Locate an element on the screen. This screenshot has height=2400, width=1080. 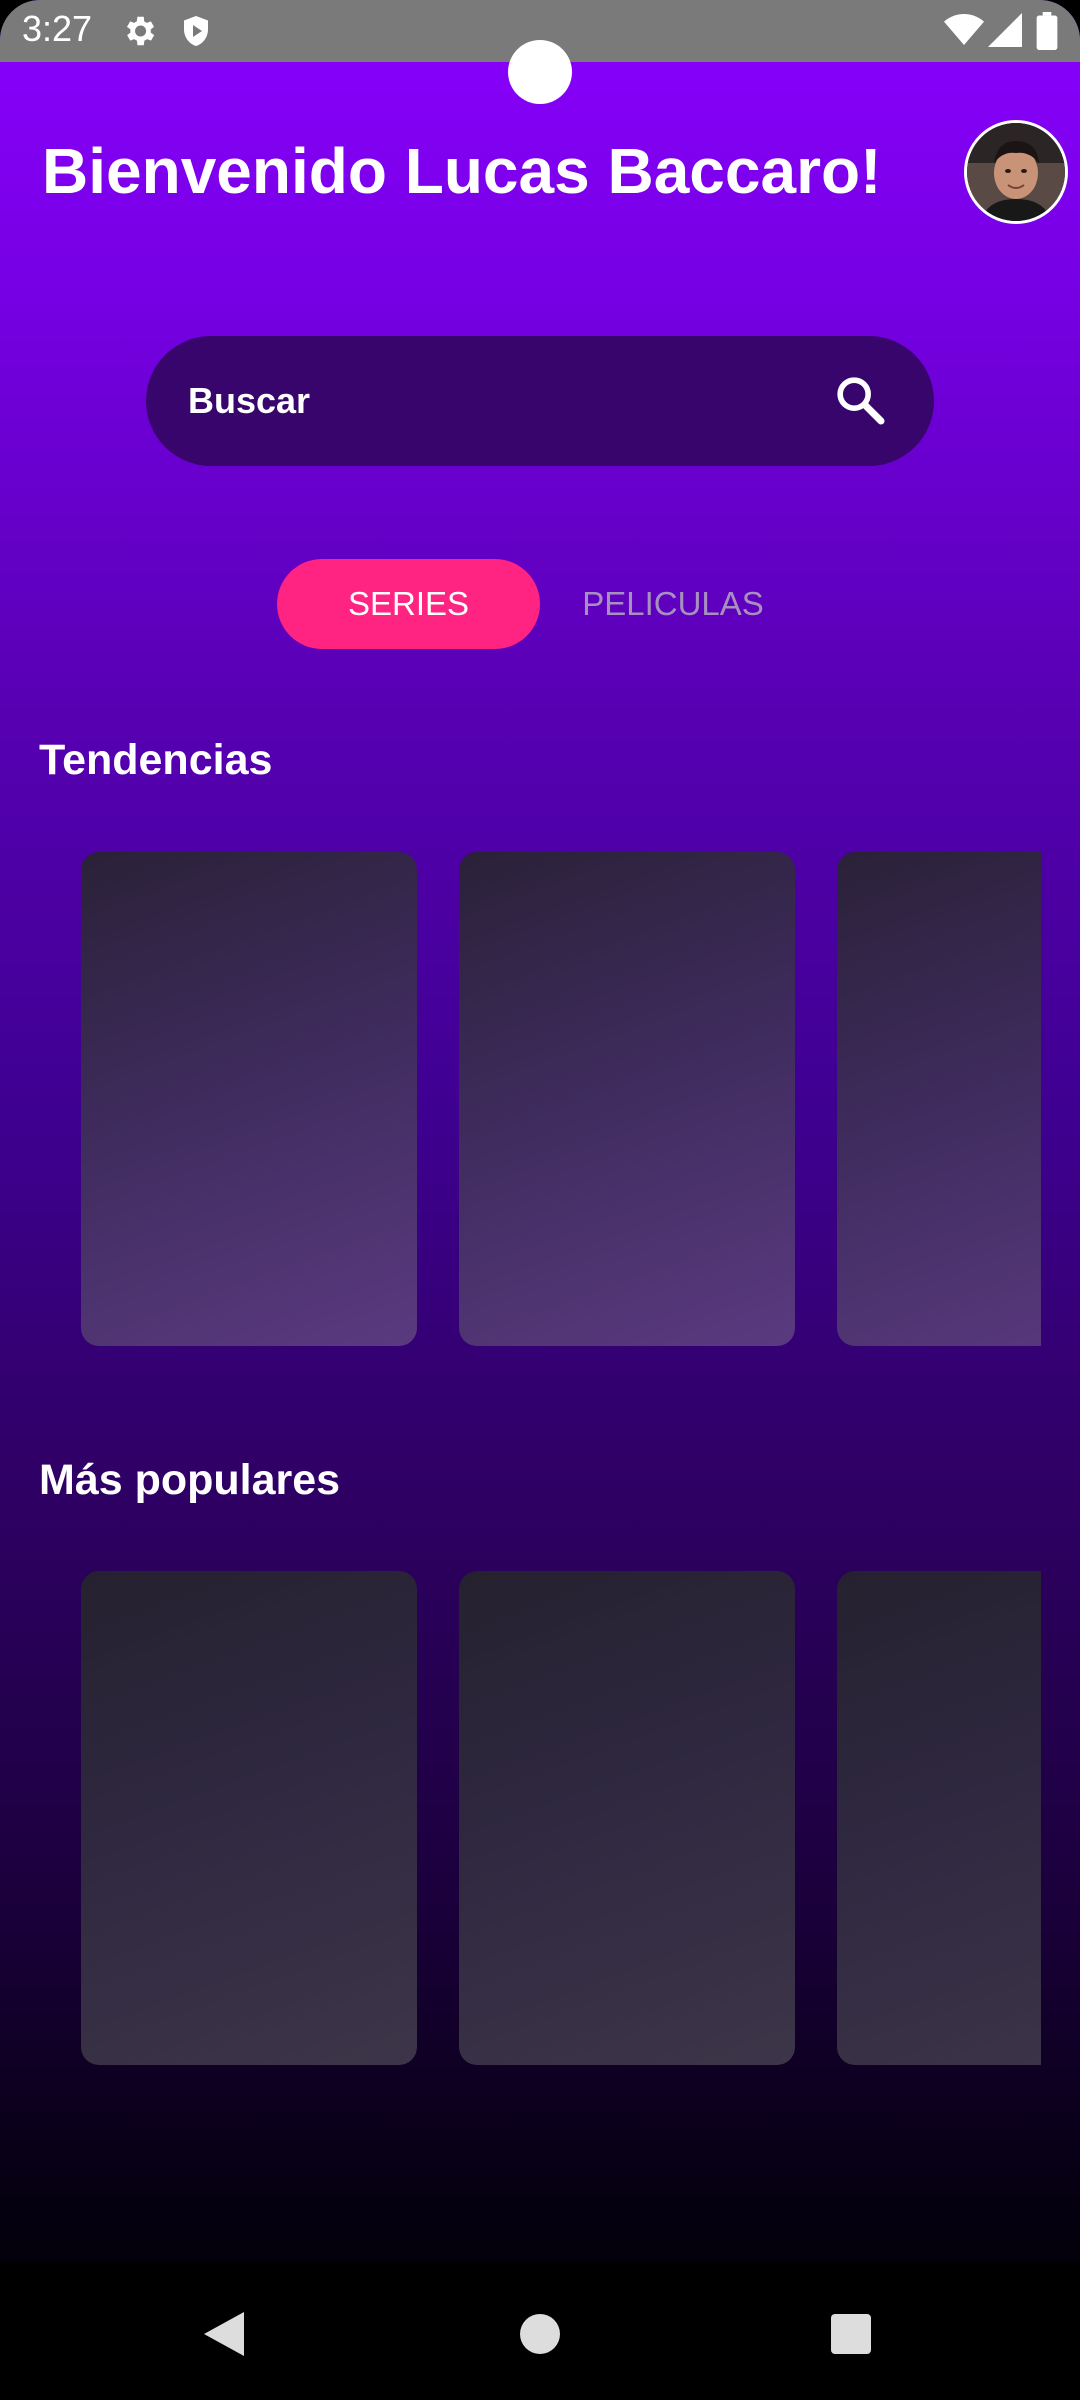
navigation-bar is located at coordinates (540, 2331).